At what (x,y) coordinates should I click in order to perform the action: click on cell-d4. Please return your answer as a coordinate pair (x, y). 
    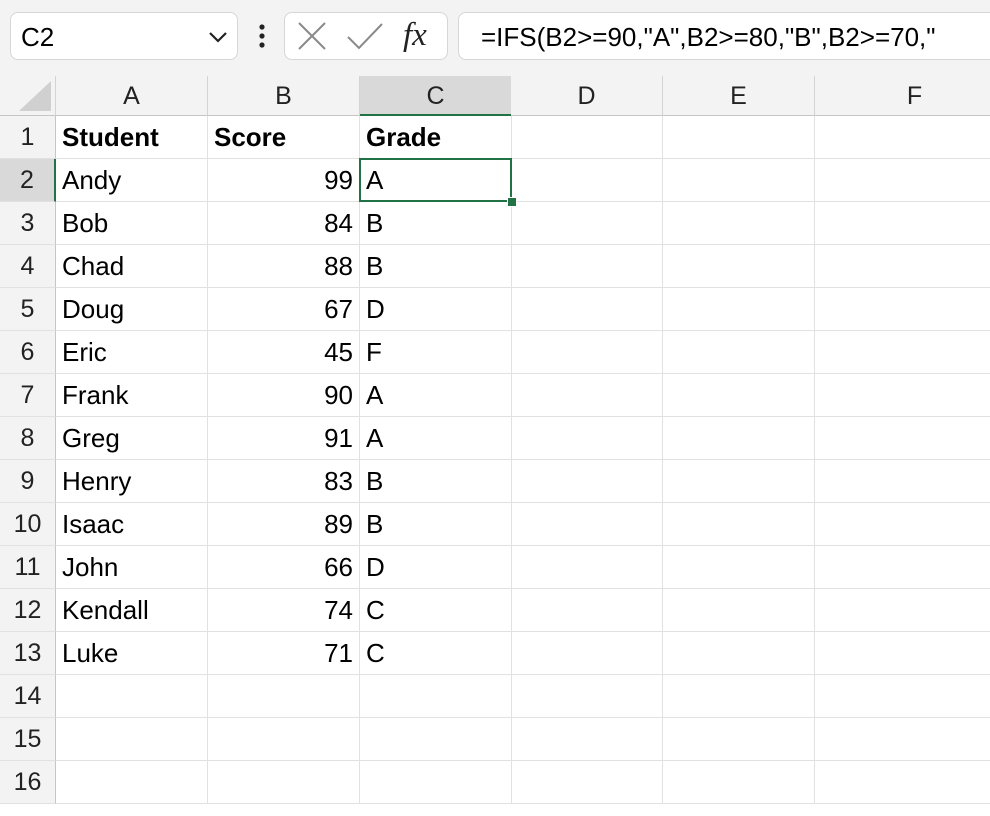
    Looking at the image, I should click on (587, 266).